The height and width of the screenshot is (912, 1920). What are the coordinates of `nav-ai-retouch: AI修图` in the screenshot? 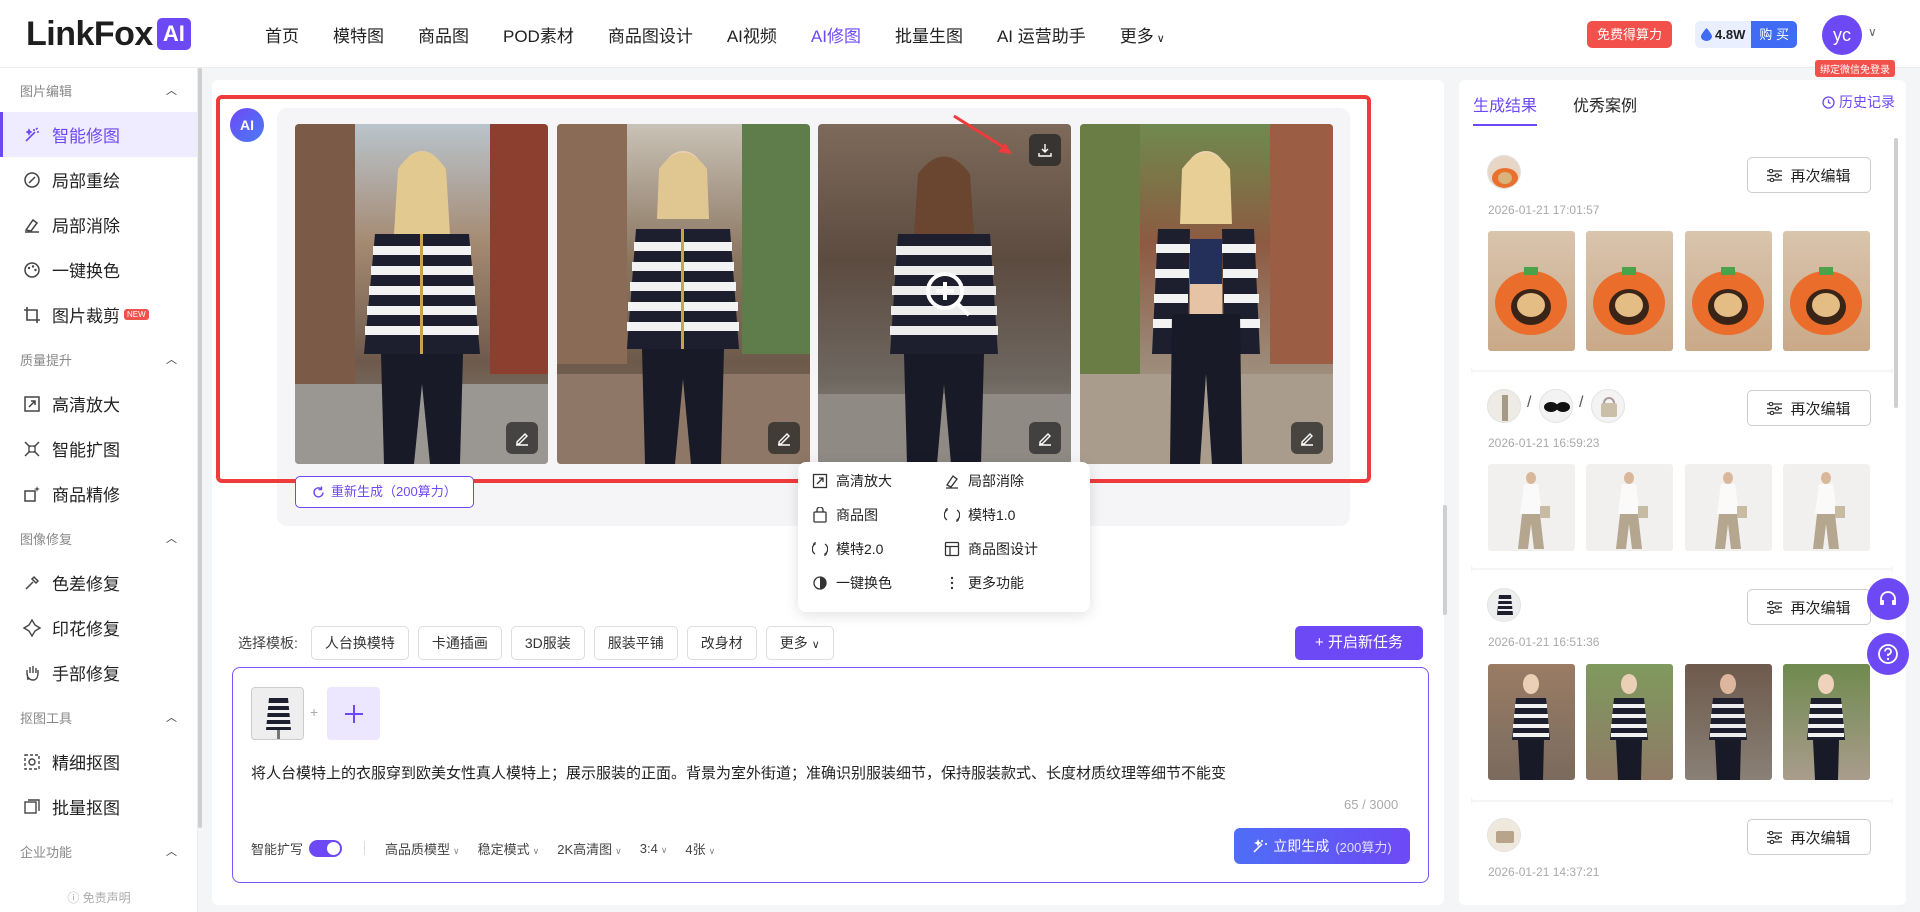 It's located at (836, 34).